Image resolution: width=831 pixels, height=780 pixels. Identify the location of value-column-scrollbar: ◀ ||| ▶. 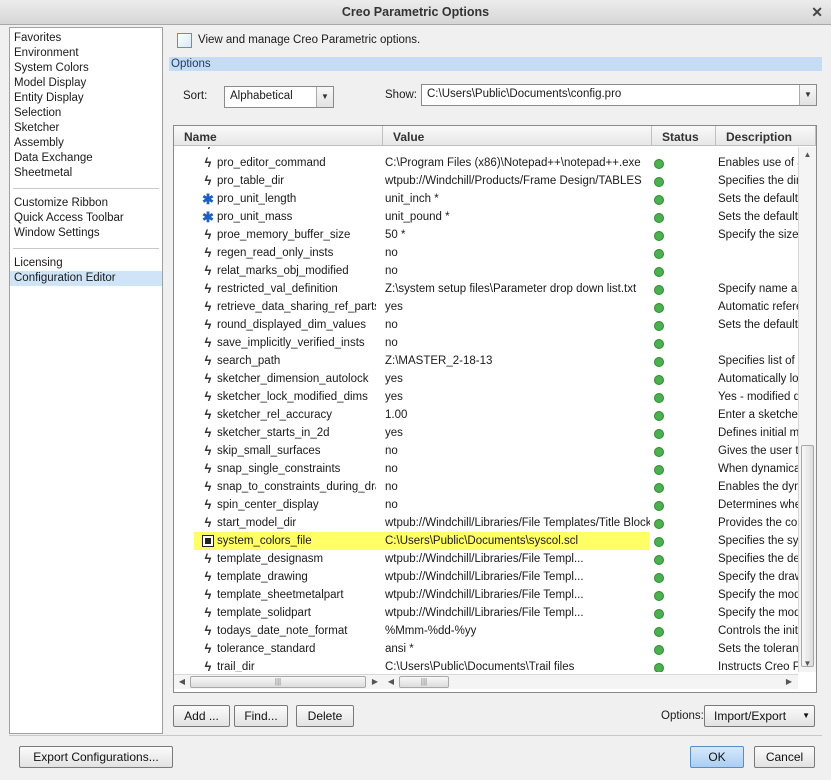
(590, 681).